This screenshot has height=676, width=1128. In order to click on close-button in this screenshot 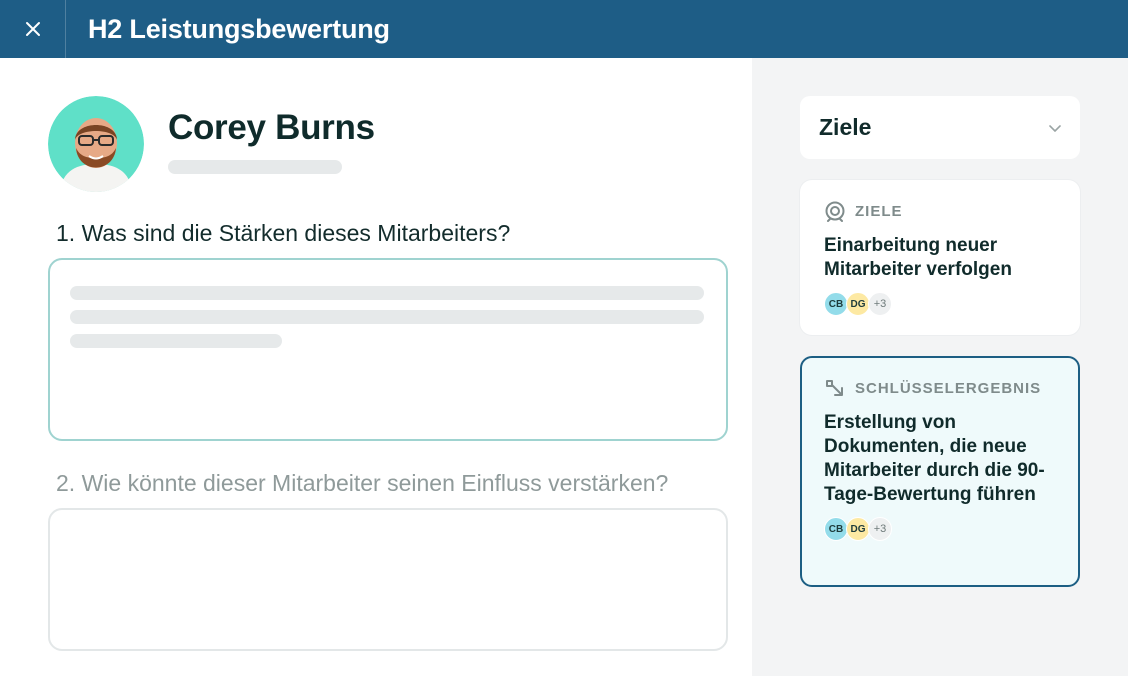, I will do `click(33, 29)`.